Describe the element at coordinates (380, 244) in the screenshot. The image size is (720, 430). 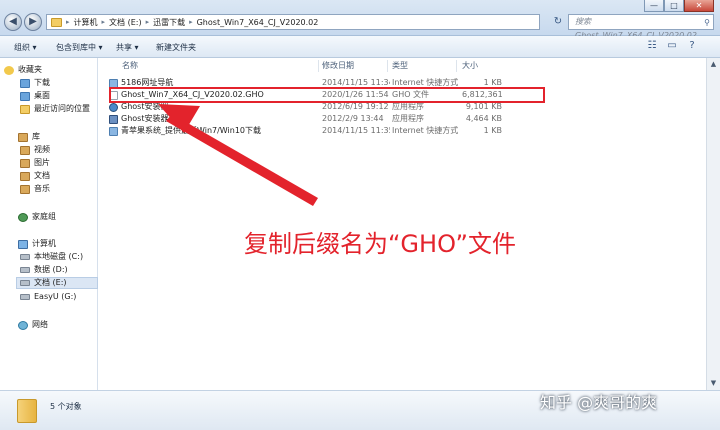
I see `annotation-callout: 复制后缀名为“GHO”文件` at that location.